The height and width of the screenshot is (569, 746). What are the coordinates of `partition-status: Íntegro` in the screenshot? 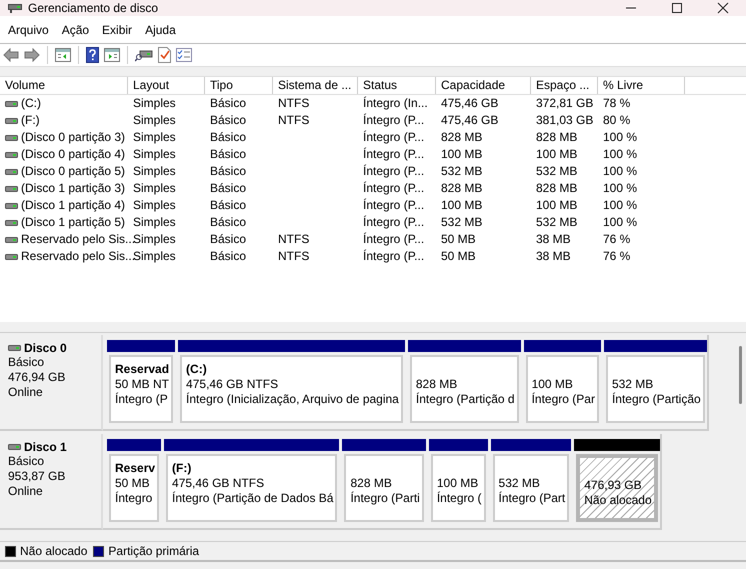 It's located at (134, 498).